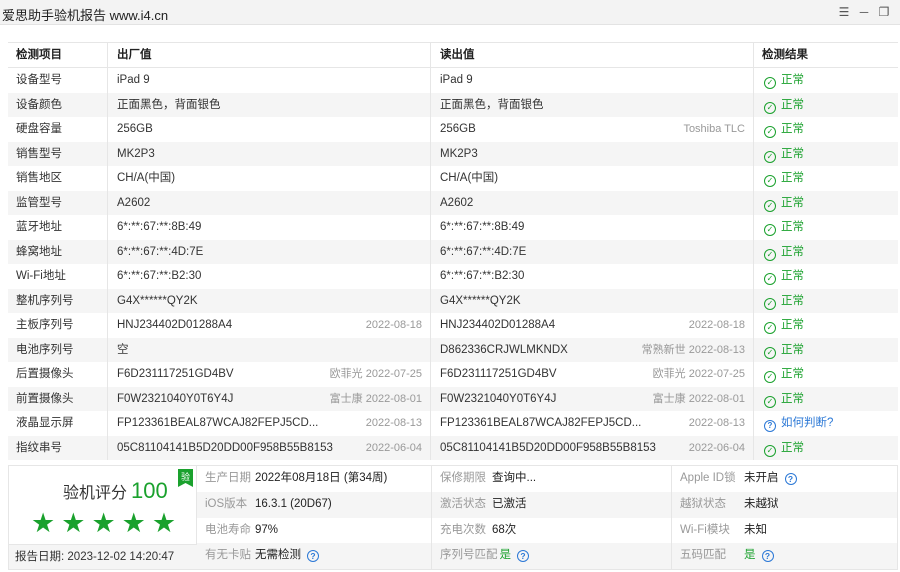  What do you see at coordinates (884, 12) in the screenshot?
I see `restore-icon: ❐` at bounding box center [884, 12].